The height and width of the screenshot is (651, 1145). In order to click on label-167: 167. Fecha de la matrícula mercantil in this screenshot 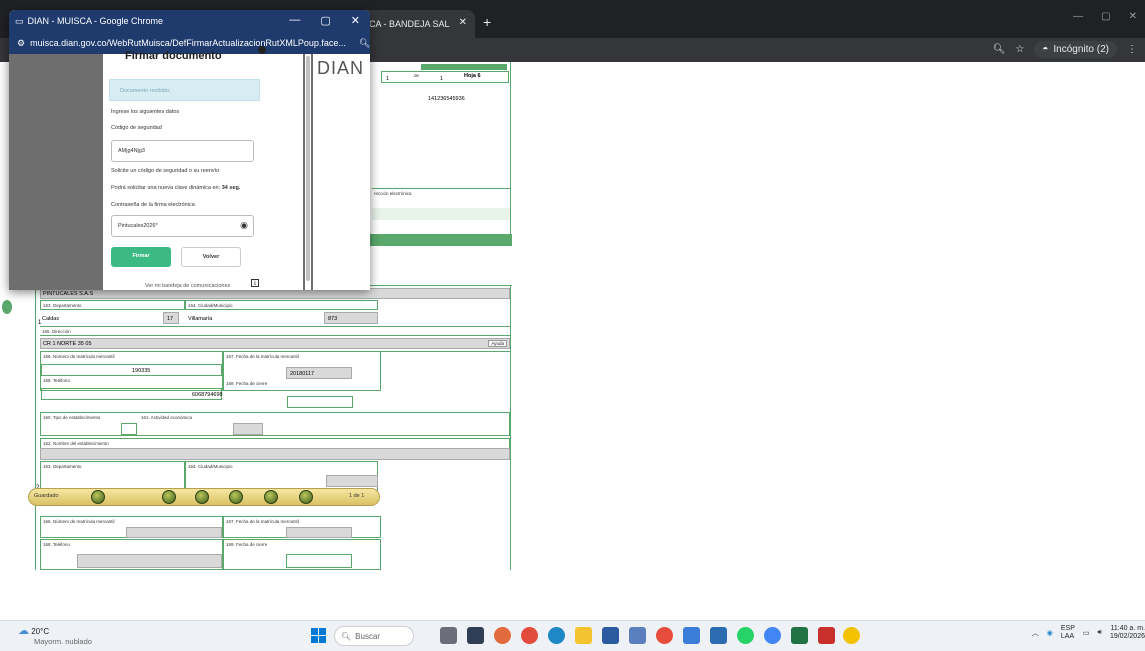, I will do `click(262, 356)`.